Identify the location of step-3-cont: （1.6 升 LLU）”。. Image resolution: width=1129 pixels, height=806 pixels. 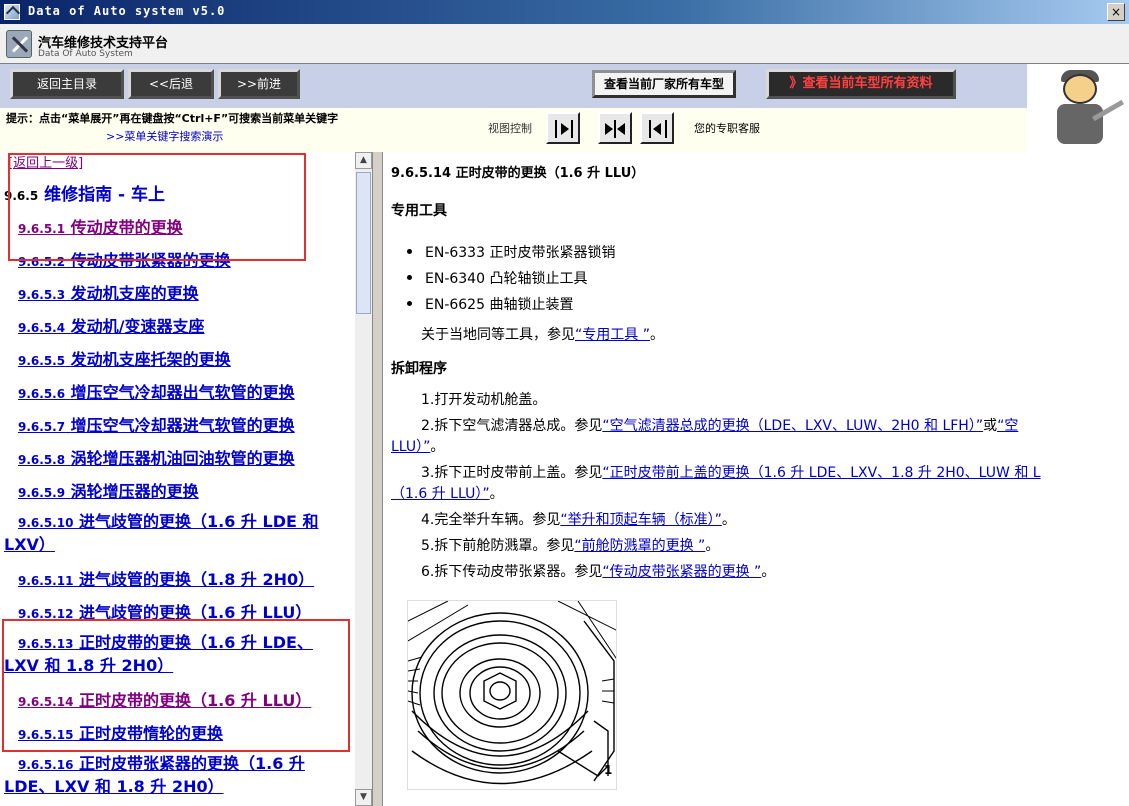
(447, 494).